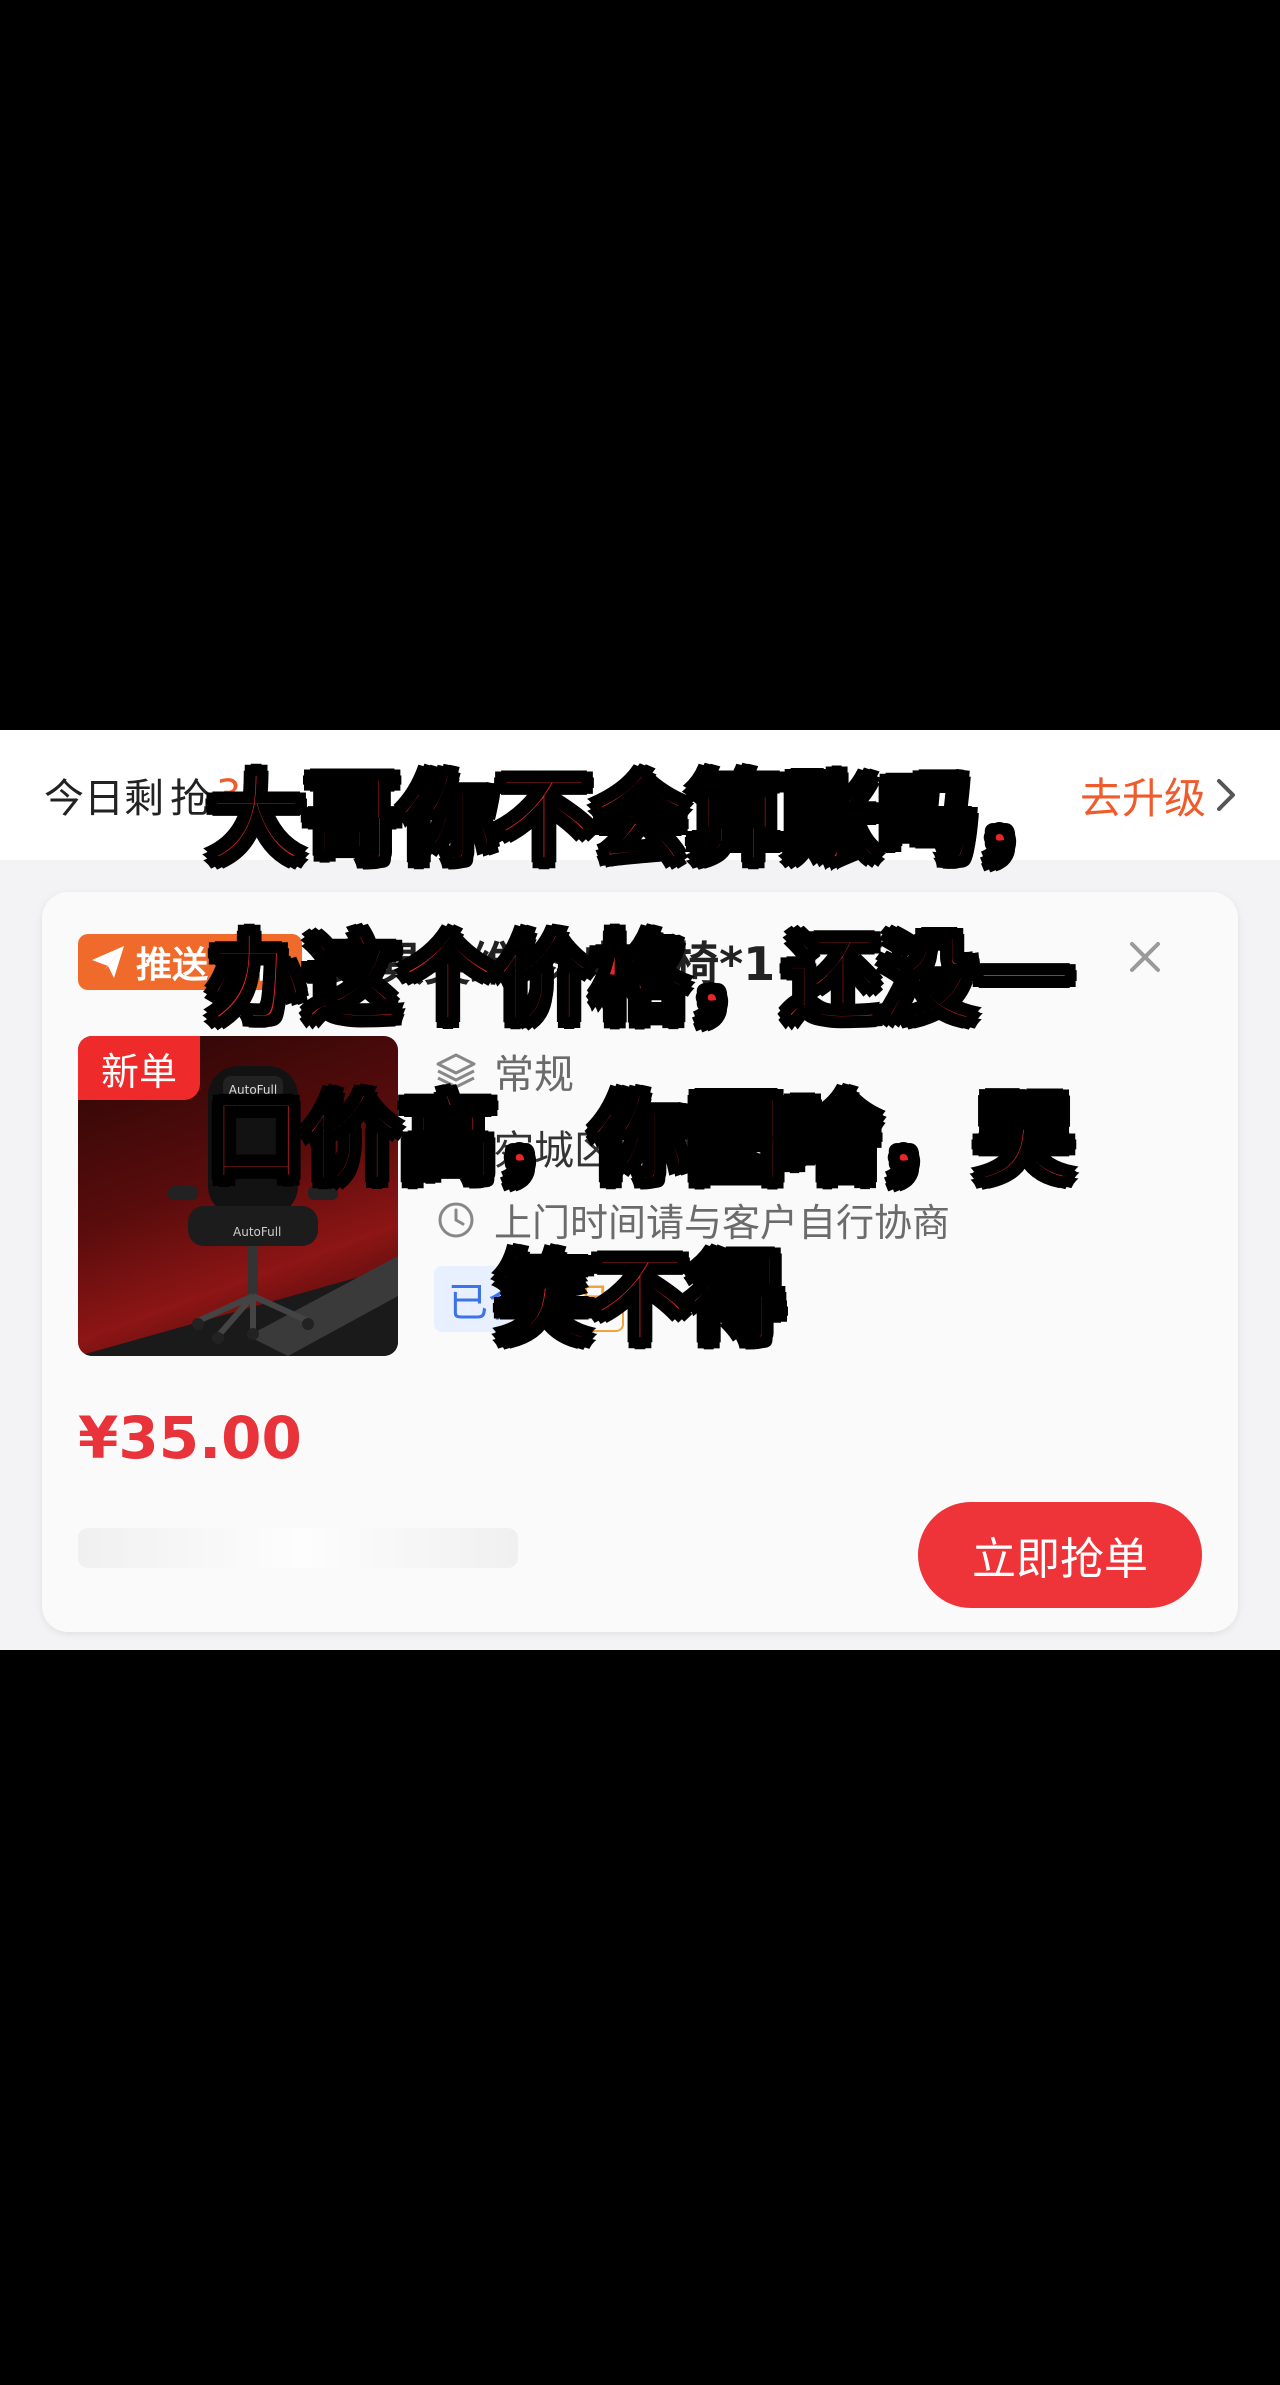 Image resolution: width=1280 pixels, height=2385 pixels. Describe the element at coordinates (298, 1548) in the screenshot. I see `blurred-info` at that location.